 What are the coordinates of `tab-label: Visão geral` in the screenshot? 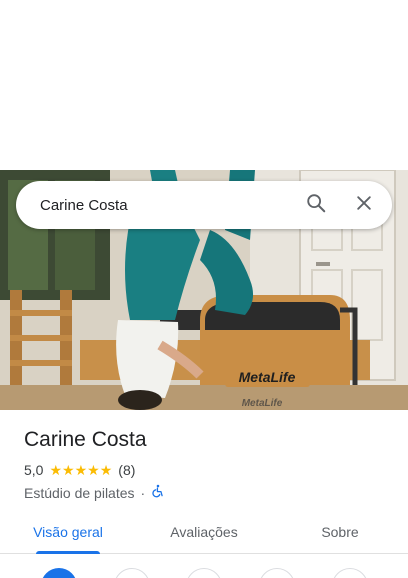 It's located at (68, 531).